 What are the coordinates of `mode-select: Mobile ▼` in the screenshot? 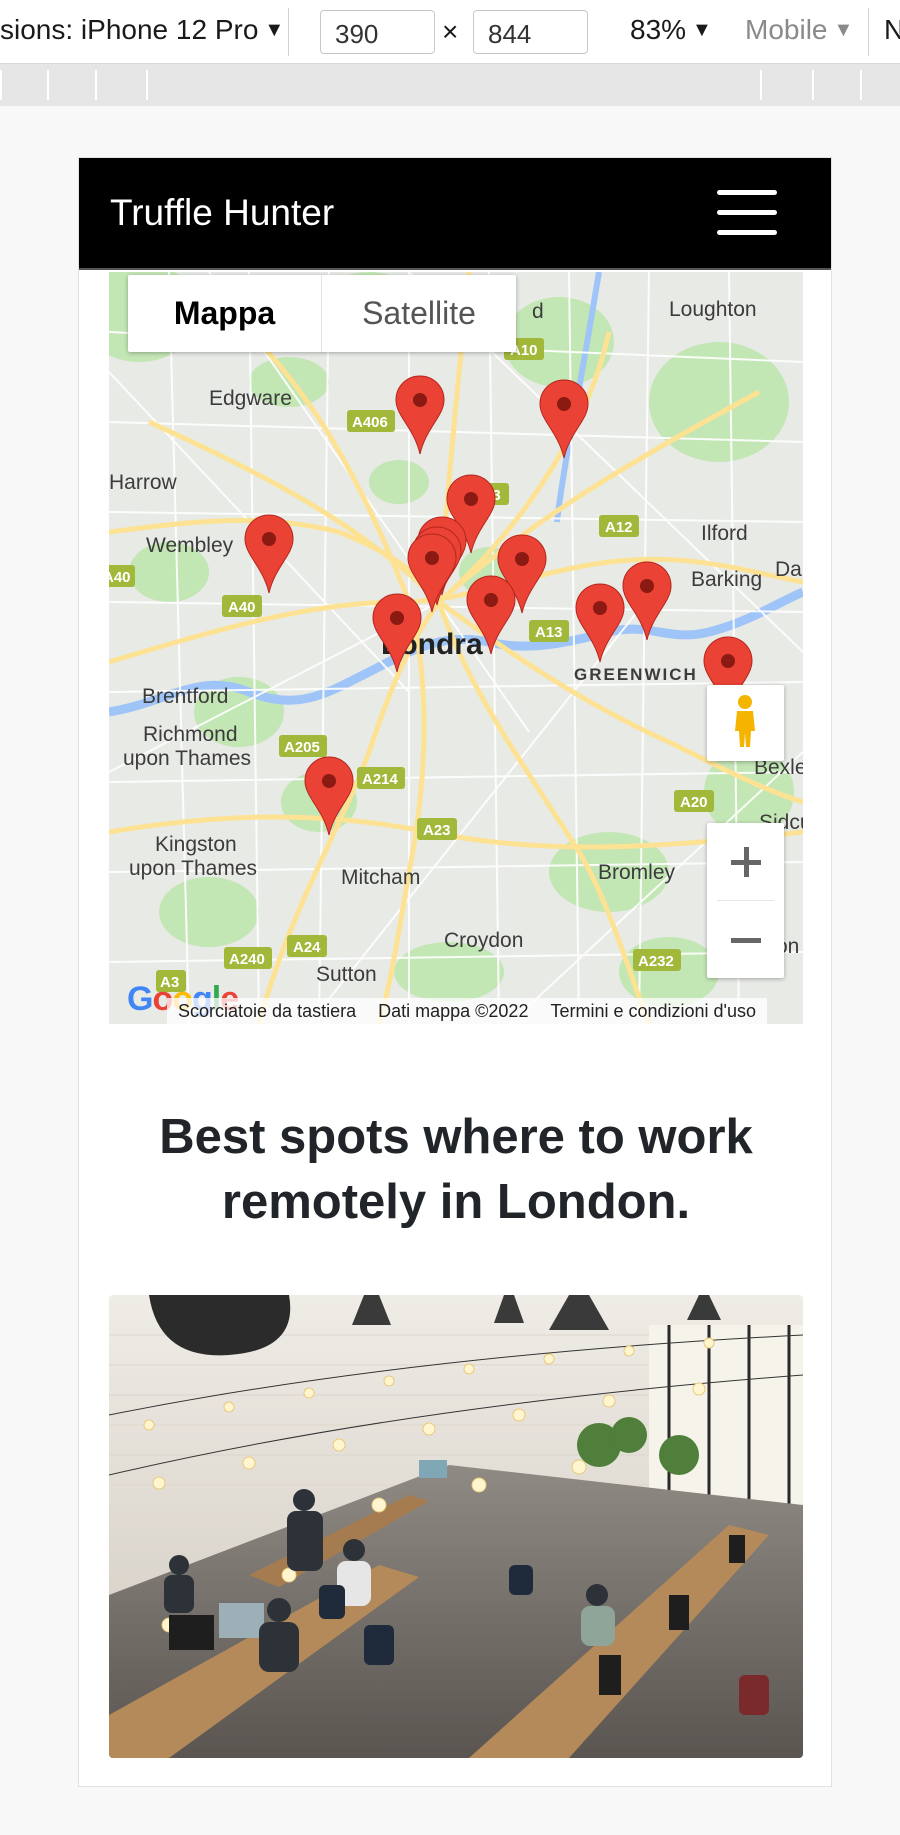 It's located at (799, 30).